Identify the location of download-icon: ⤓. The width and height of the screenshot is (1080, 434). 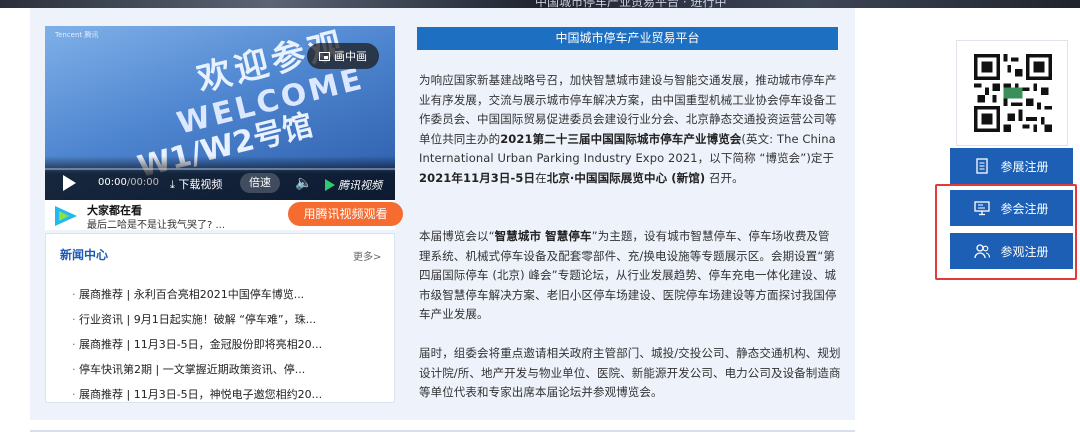
(172, 184).